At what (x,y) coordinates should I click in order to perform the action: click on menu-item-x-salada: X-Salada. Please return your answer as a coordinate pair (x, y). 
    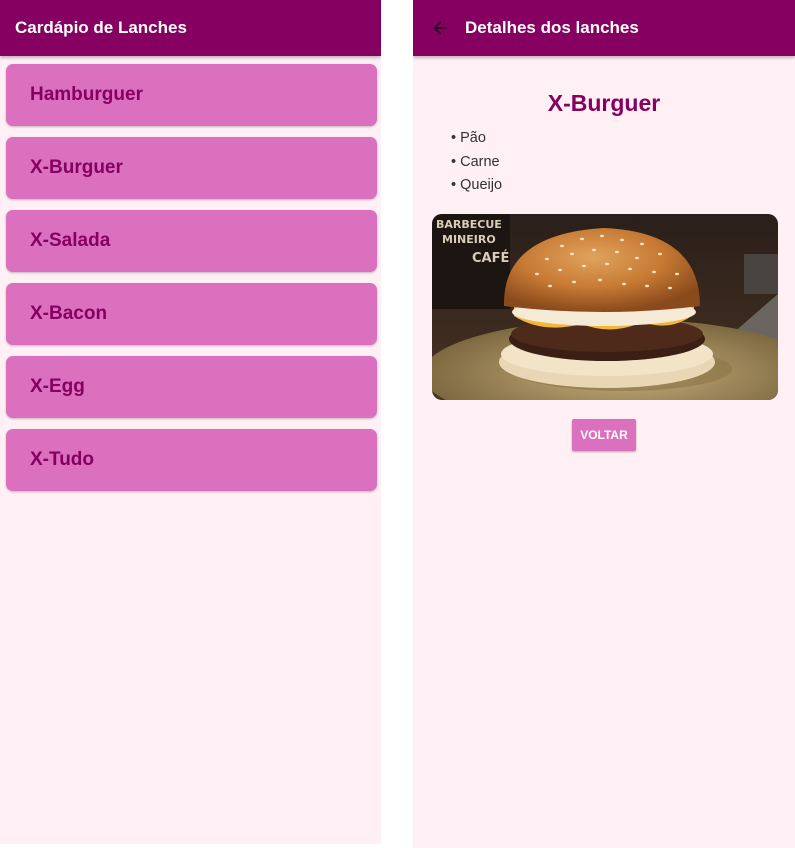
    Looking at the image, I should click on (191, 241).